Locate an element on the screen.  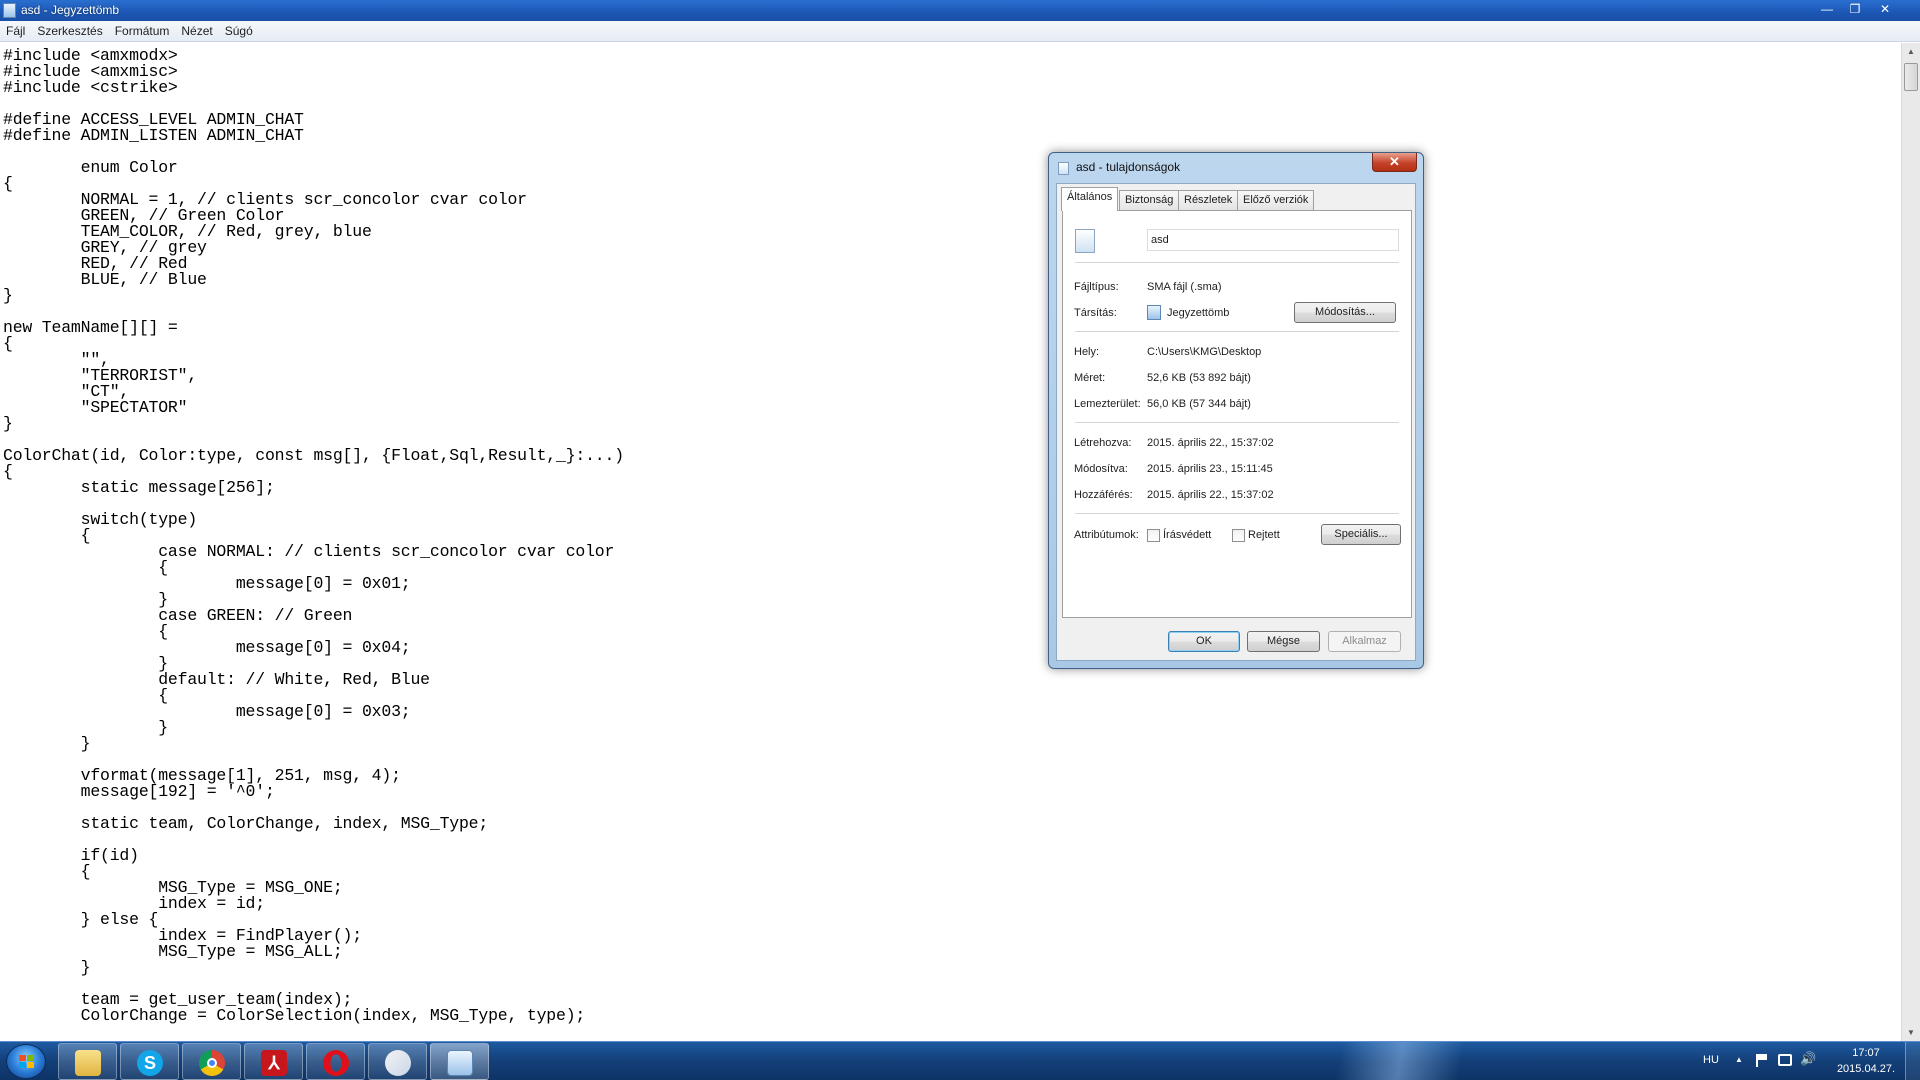
code-line: case GREEN: // Green is located at coordinates (178, 615).